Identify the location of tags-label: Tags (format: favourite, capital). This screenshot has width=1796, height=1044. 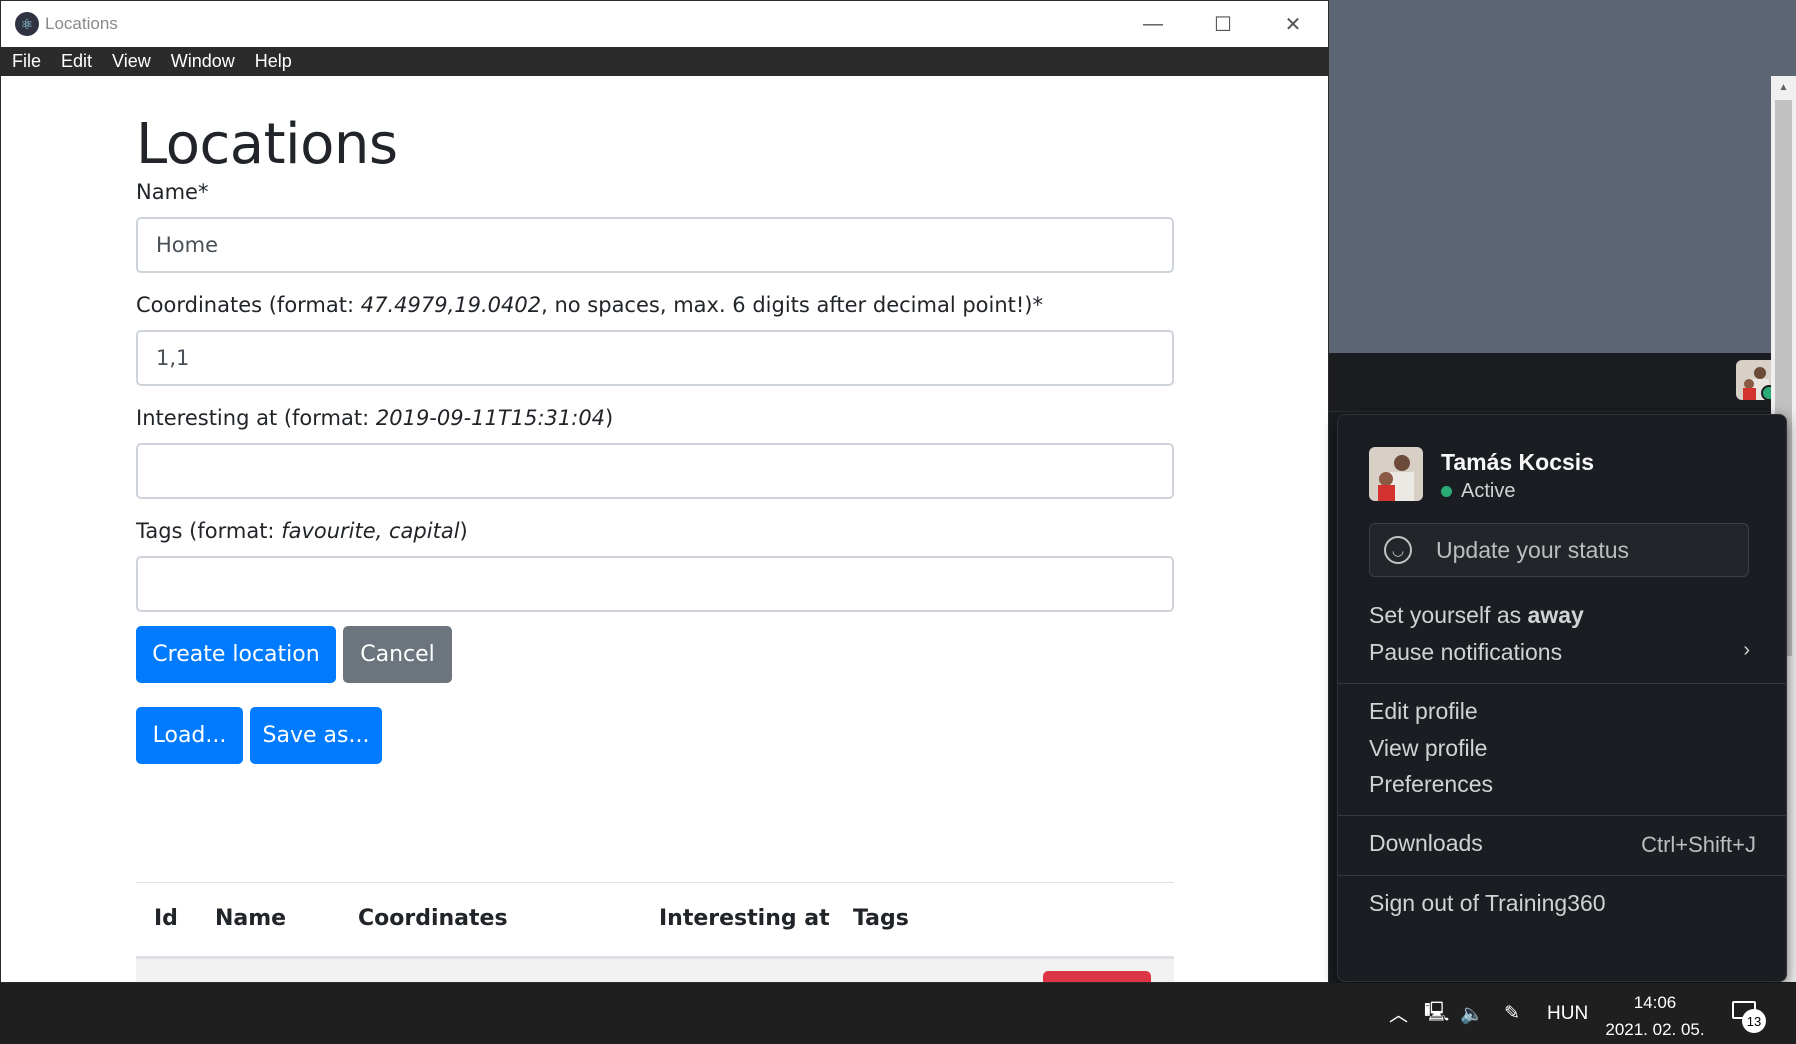
(302, 531).